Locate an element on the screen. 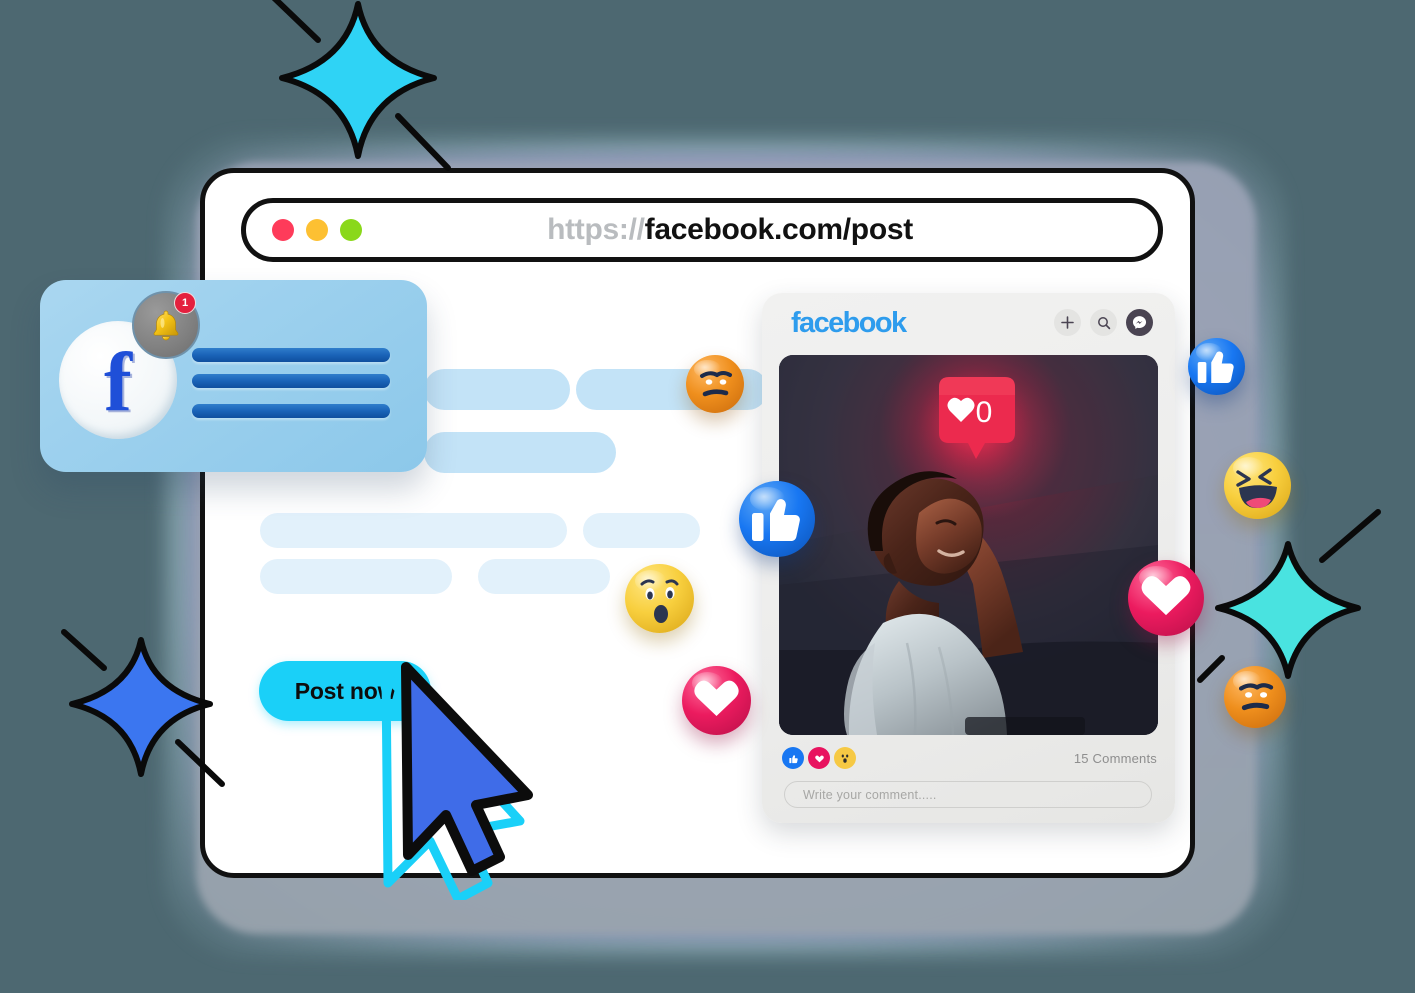 The width and height of the screenshot is (1415, 993). svg-text: 0 is located at coordinates (984, 412).